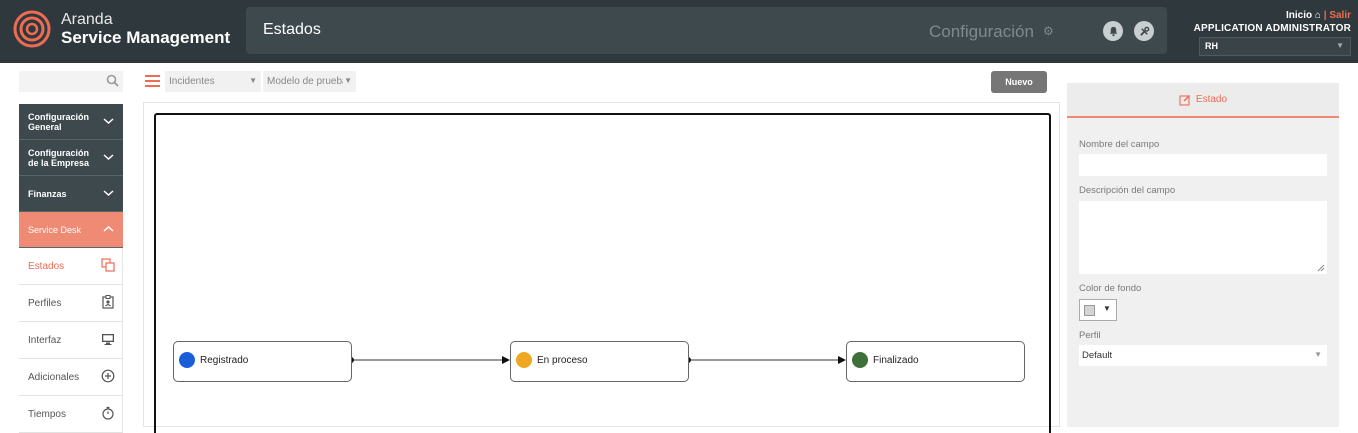 The width and height of the screenshot is (1358, 433). What do you see at coordinates (1089, 310) in the screenshot?
I see `color-swatch` at bounding box center [1089, 310].